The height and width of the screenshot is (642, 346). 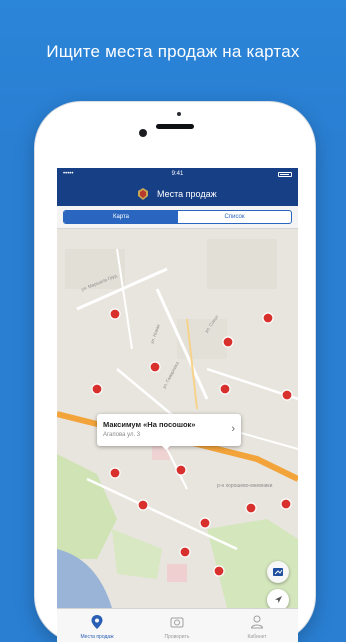 I want to click on street-label: р-н хорошево-мневники, so click(x=245, y=486).